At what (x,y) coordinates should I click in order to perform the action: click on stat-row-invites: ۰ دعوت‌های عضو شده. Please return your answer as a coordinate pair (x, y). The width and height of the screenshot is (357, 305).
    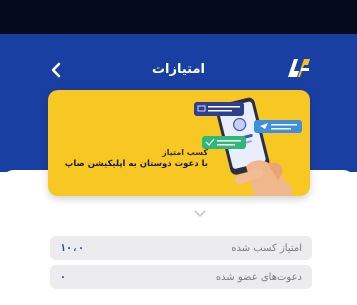
    Looking at the image, I should click on (181, 277).